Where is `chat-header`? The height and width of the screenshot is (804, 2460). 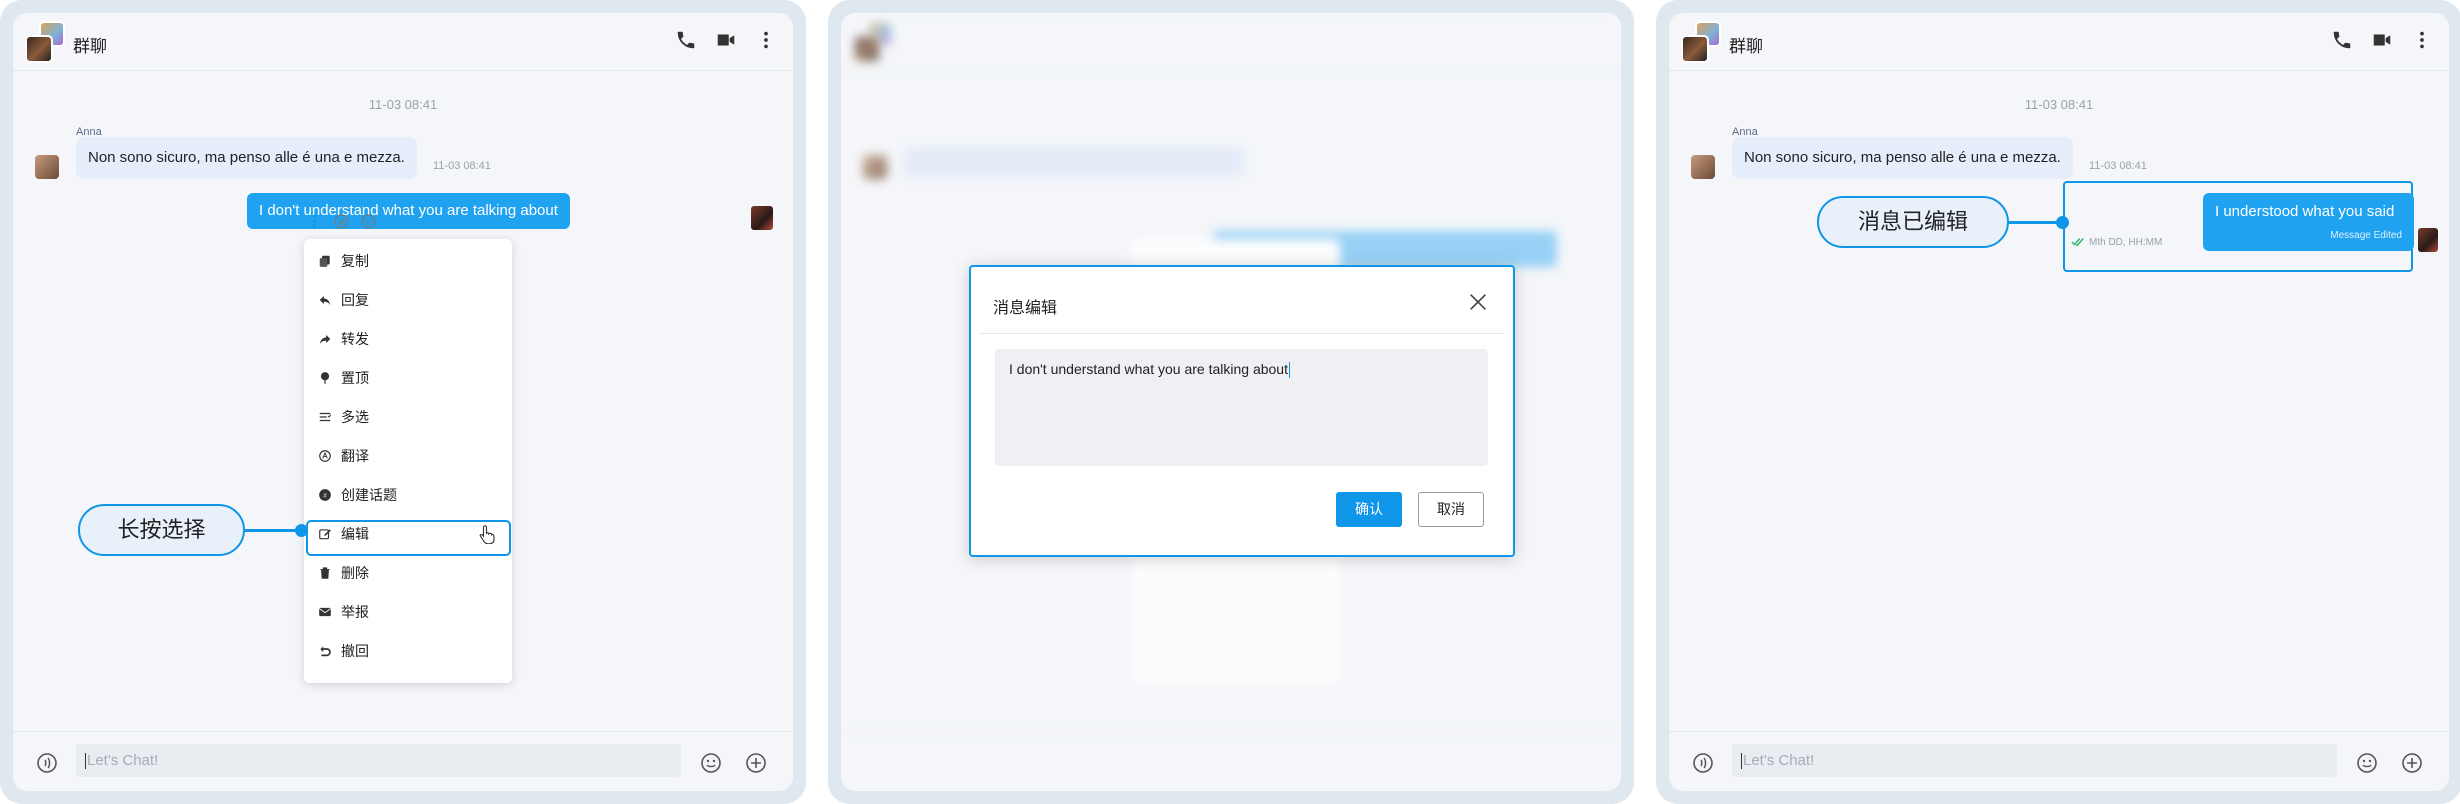 chat-header is located at coordinates (1231, 42).